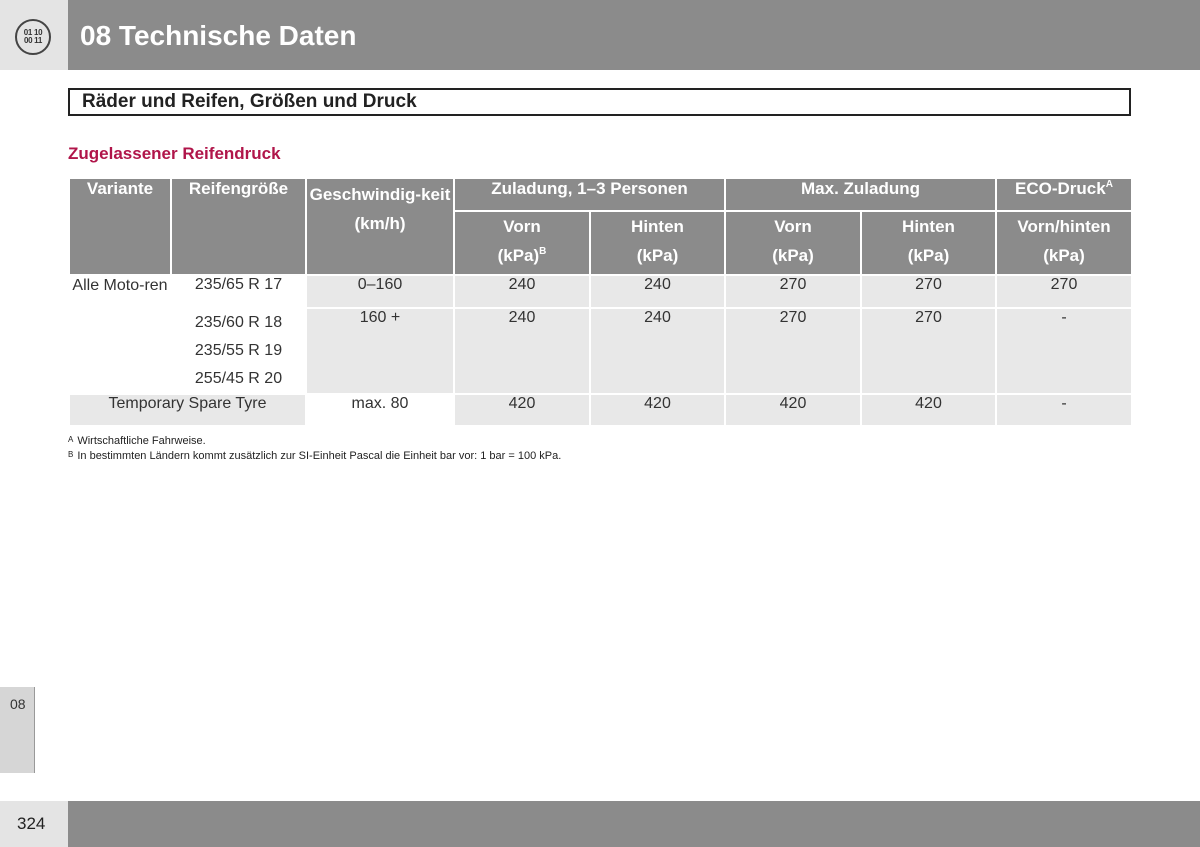 This screenshot has width=1200, height=847. What do you see at coordinates (34, 824) in the screenshot?
I see `page-number: 324` at bounding box center [34, 824].